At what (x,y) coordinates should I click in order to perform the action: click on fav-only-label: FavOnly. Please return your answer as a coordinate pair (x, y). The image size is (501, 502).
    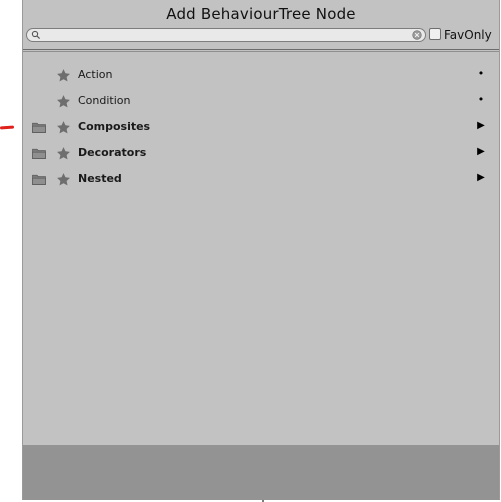
    Looking at the image, I should click on (468, 35).